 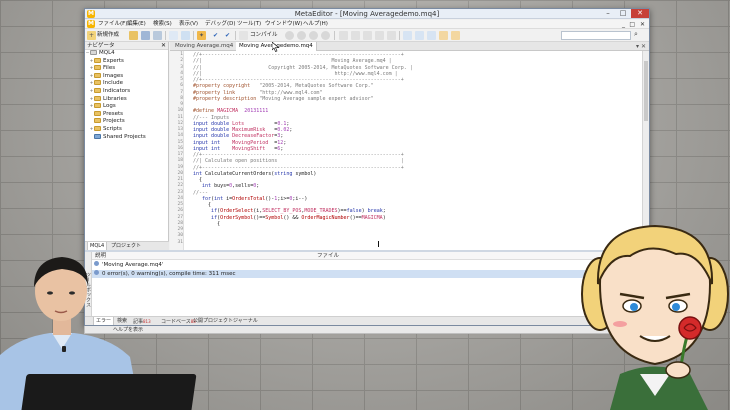 I want to click on commit-icon, so click(x=419, y=35).